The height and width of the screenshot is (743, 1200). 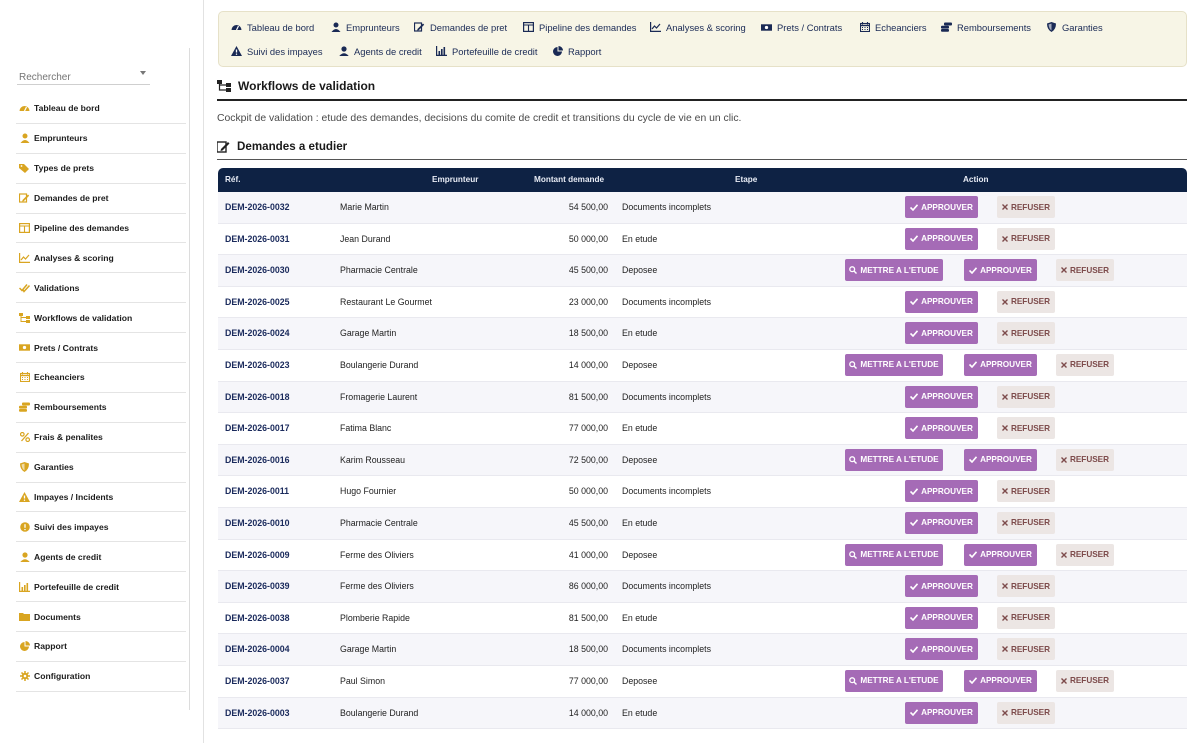 What do you see at coordinates (257, 523) in the screenshot?
I see `request-ref: DEM-2026-0010` at bounding box center [257, 523].